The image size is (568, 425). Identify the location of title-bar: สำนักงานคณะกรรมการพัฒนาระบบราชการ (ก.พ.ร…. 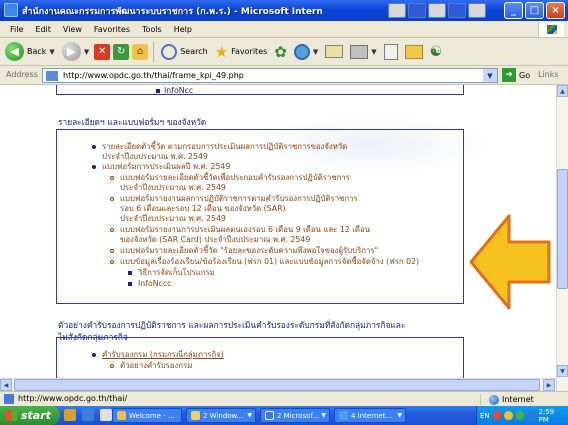
(284, 10).